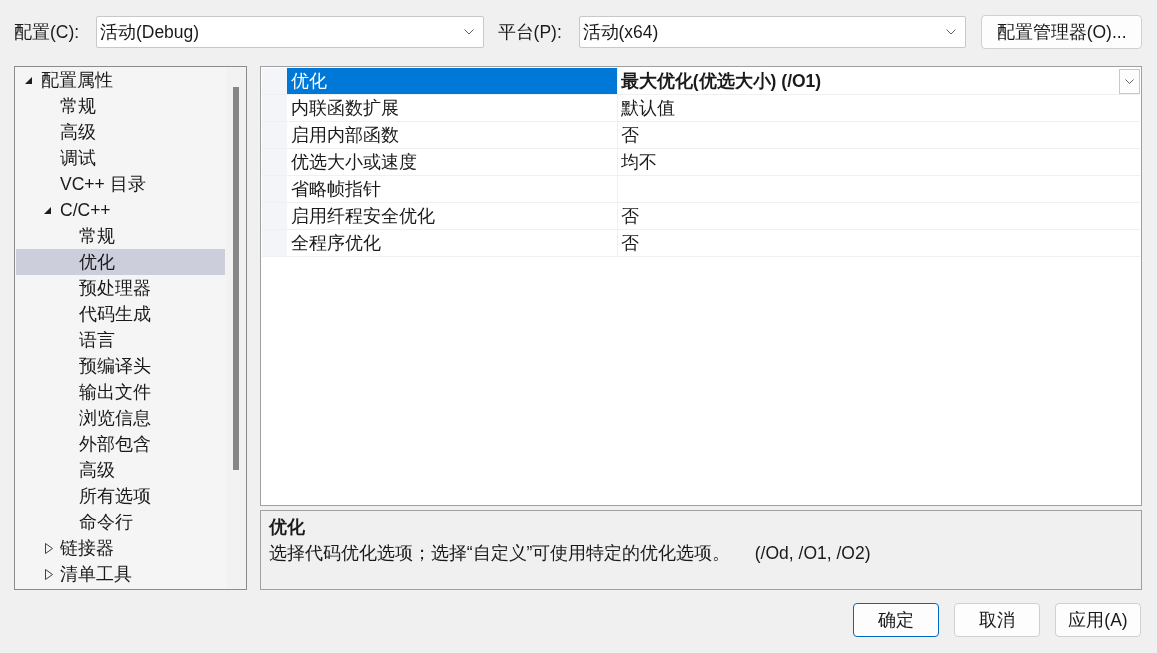 Image resolution: width=1157 pixels, height=653 pixels. Describe the element at coordinates (452, 243) in the screenshot. I see `property-name: 全程序优化` at that location.